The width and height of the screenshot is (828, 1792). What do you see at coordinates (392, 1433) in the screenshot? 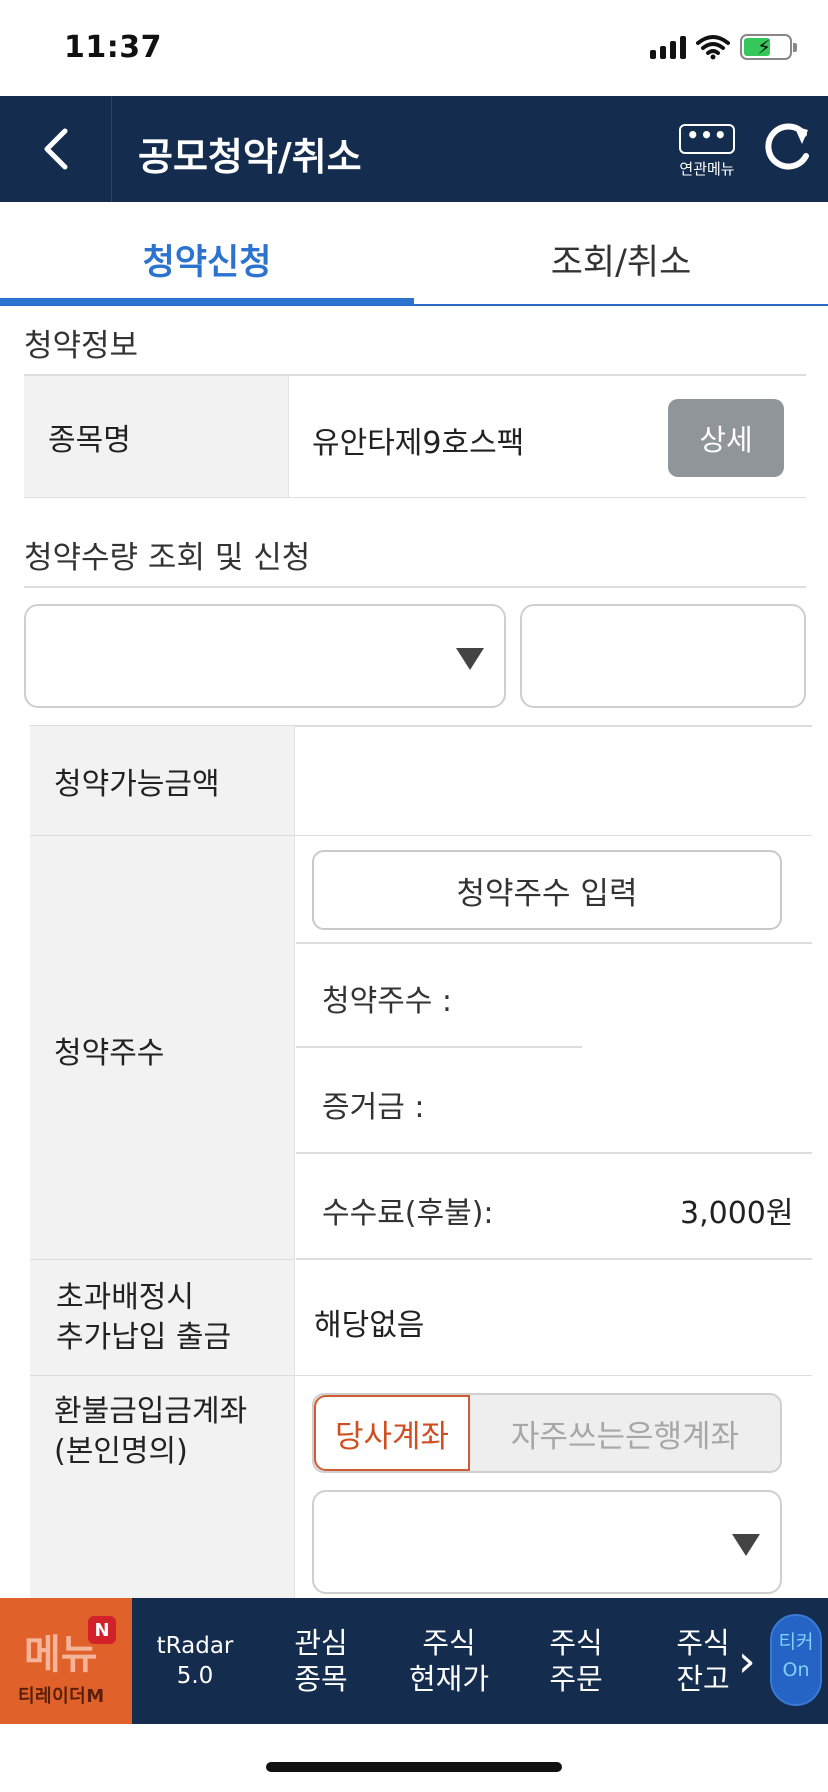
I see `own-account-option: 당사계좌` at bounding box center [392, 1433].